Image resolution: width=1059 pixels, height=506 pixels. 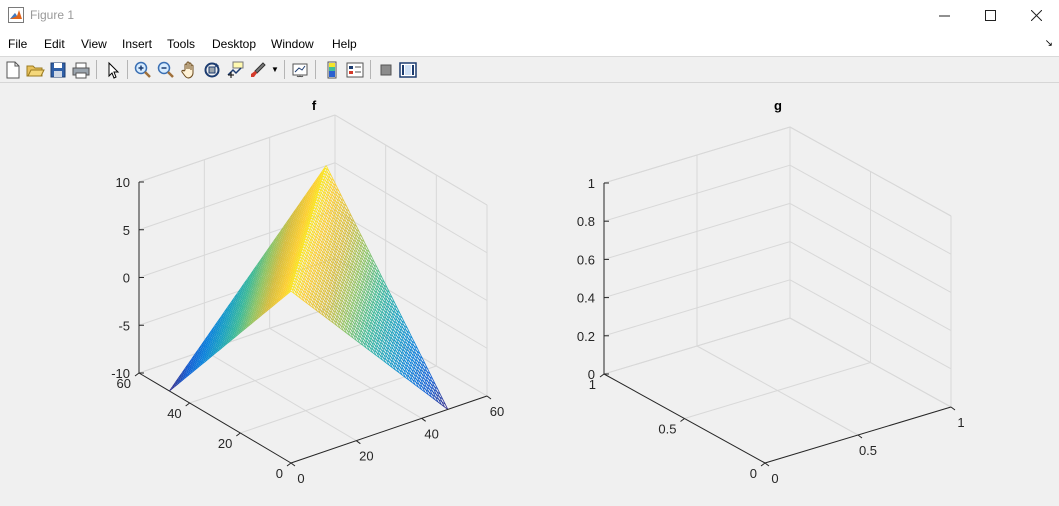 What do you see at coordinates (13, 70) in the screenshot?
I see `new-figure-icon` at bounding box center [13, 70].